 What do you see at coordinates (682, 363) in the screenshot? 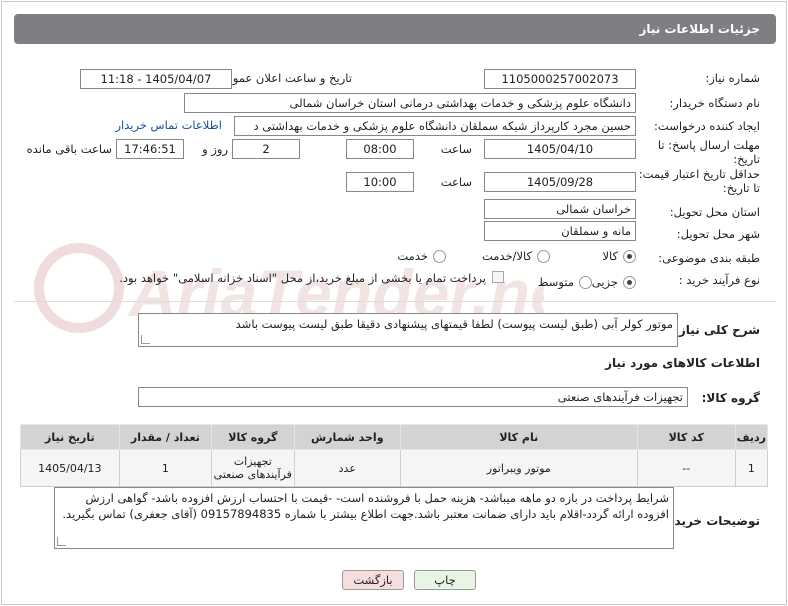
I see `goods-section-title: اطلاعات کالاهای مورد نیاز` at bounding box center [682, 363].